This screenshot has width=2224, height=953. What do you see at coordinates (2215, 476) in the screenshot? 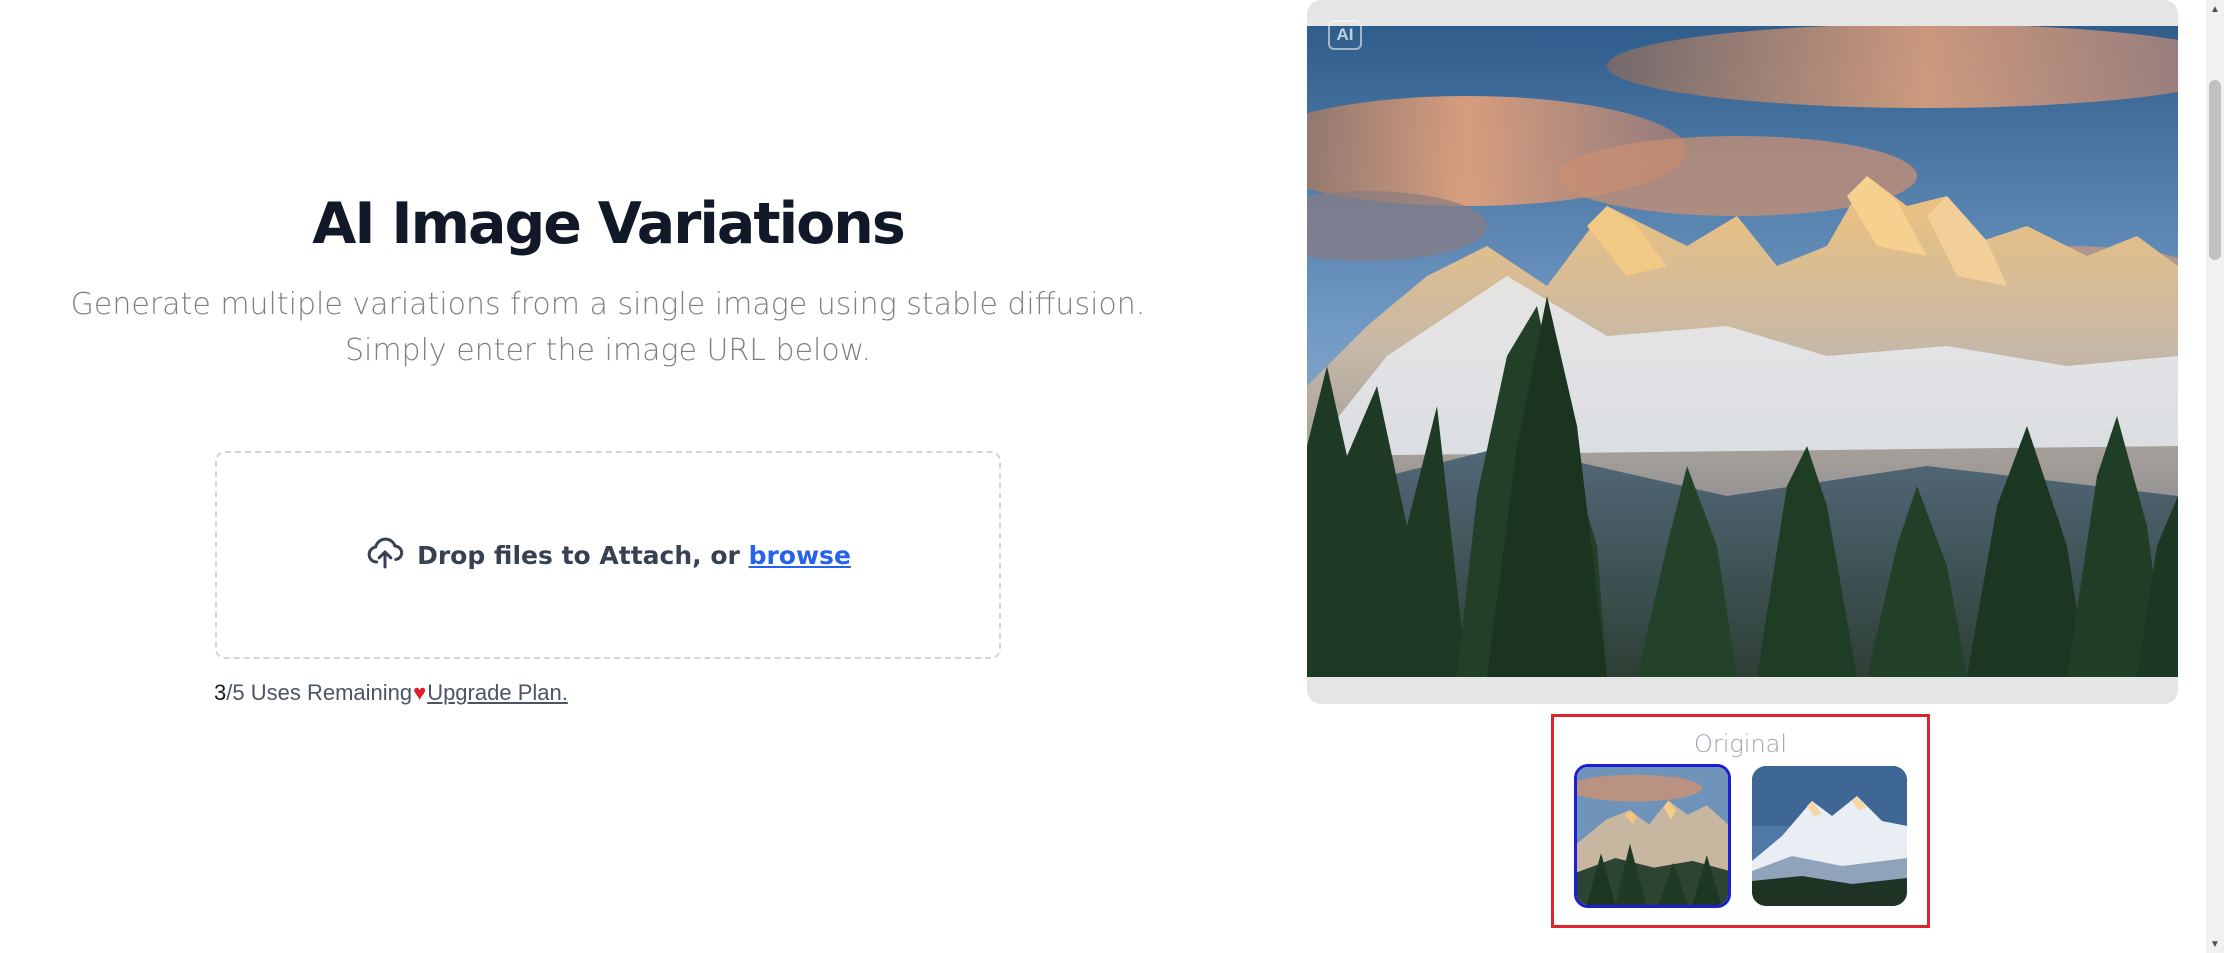
I see `page-scrollbar: ▲ ▼` at bounding box center [2215, 476].